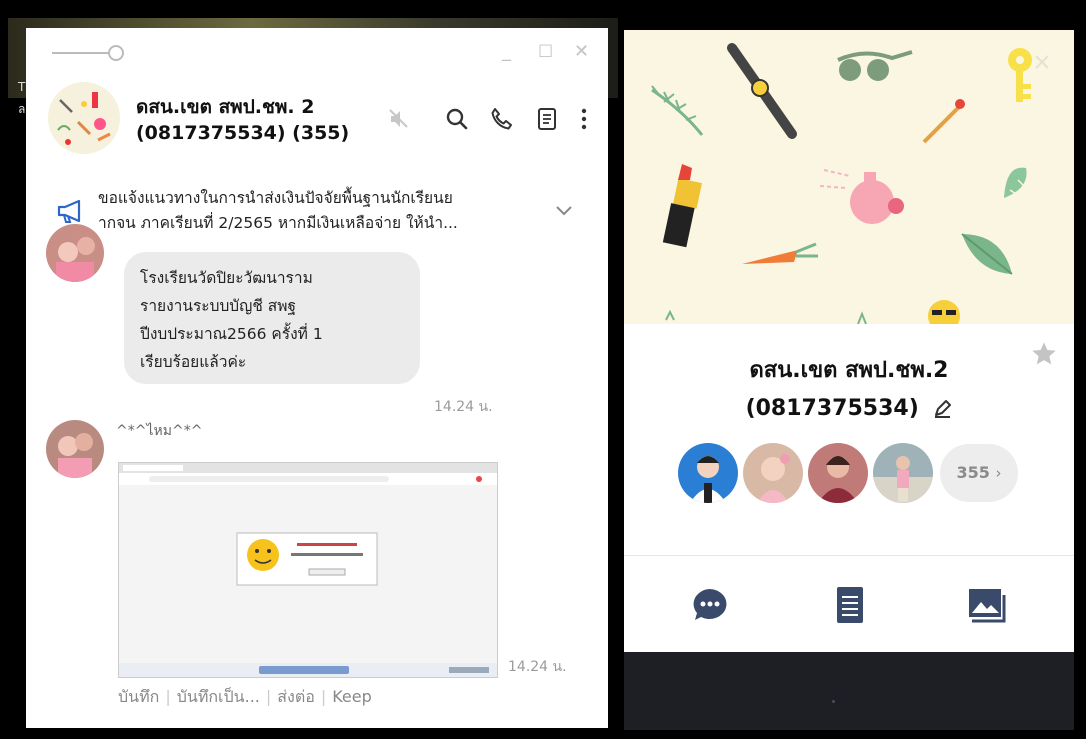 The image size is (1086, 739). I want to click on keep-action: Keep, so click(352, 696).